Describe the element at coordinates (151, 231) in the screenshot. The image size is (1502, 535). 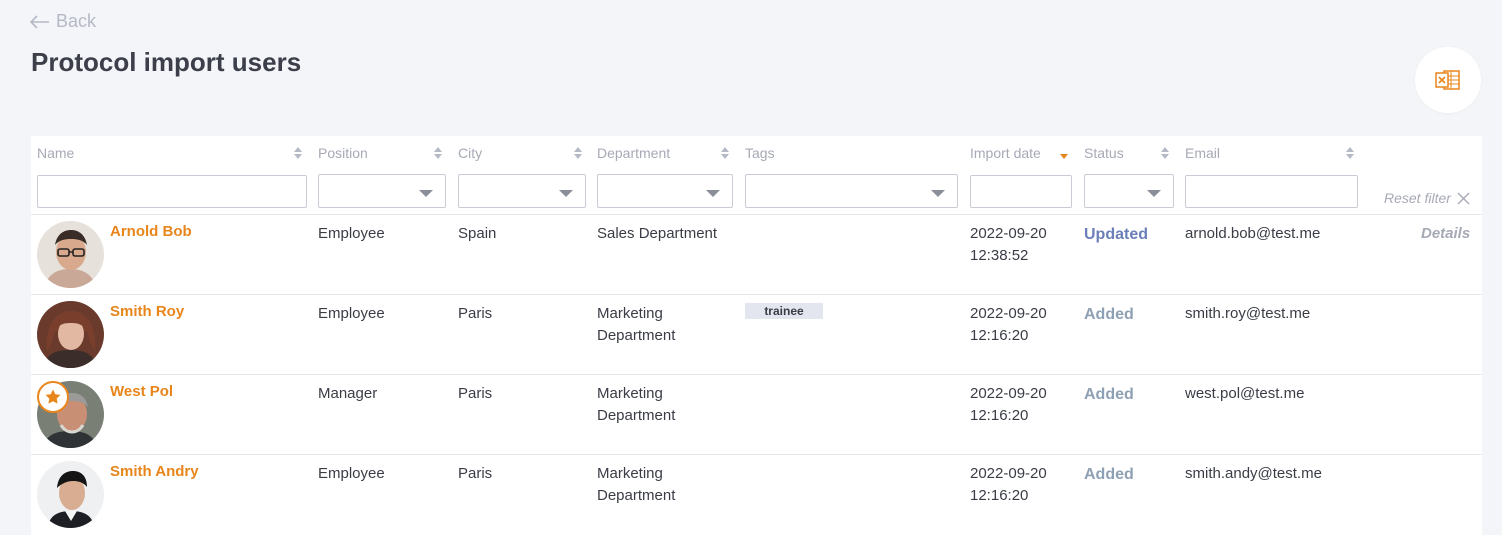
I see `user-name-link: Arnold Bob` at that location.